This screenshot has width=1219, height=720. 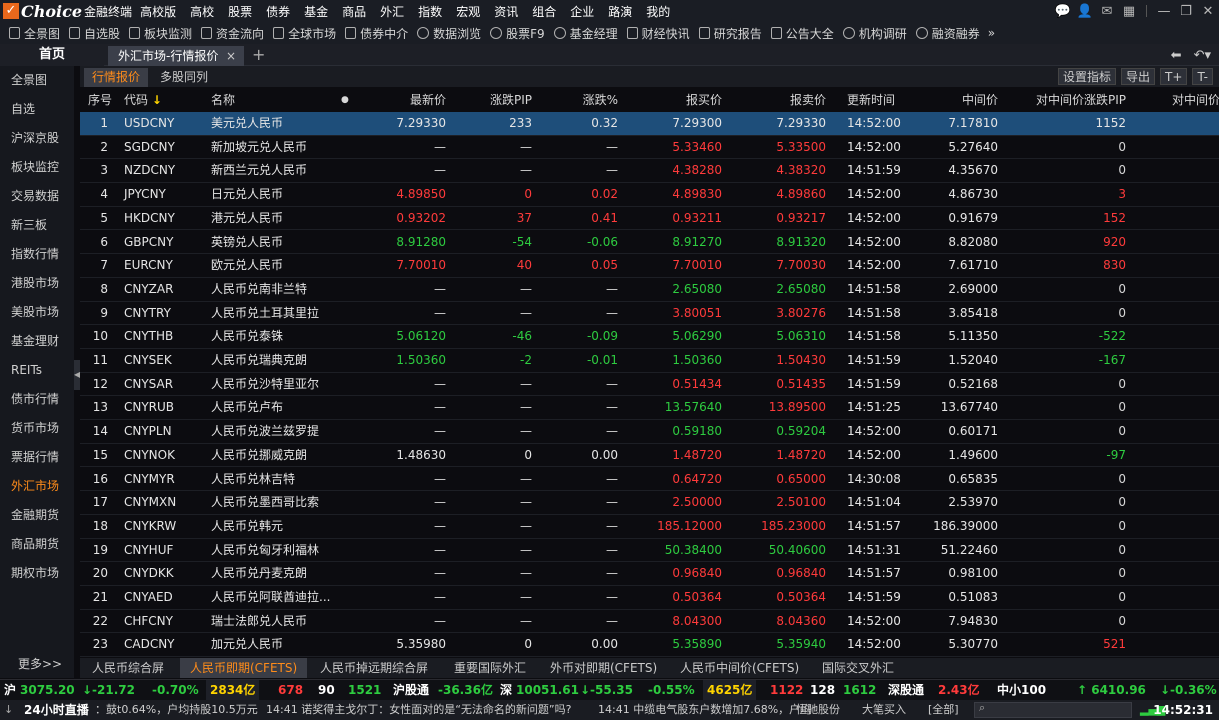 What do you see at coordinates (603, 668) in the screenshot?
I see `bottom-tab-4: 外币对即期(CFETS)` at bounding box center [603, 668].